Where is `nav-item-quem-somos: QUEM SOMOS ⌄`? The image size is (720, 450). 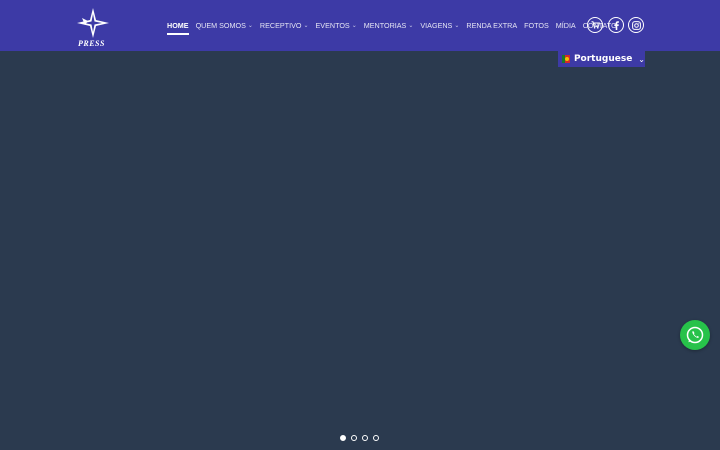 nav-item-quem-somos: QUEM SOMOS ⌄ is located at coordinates (224, 25).